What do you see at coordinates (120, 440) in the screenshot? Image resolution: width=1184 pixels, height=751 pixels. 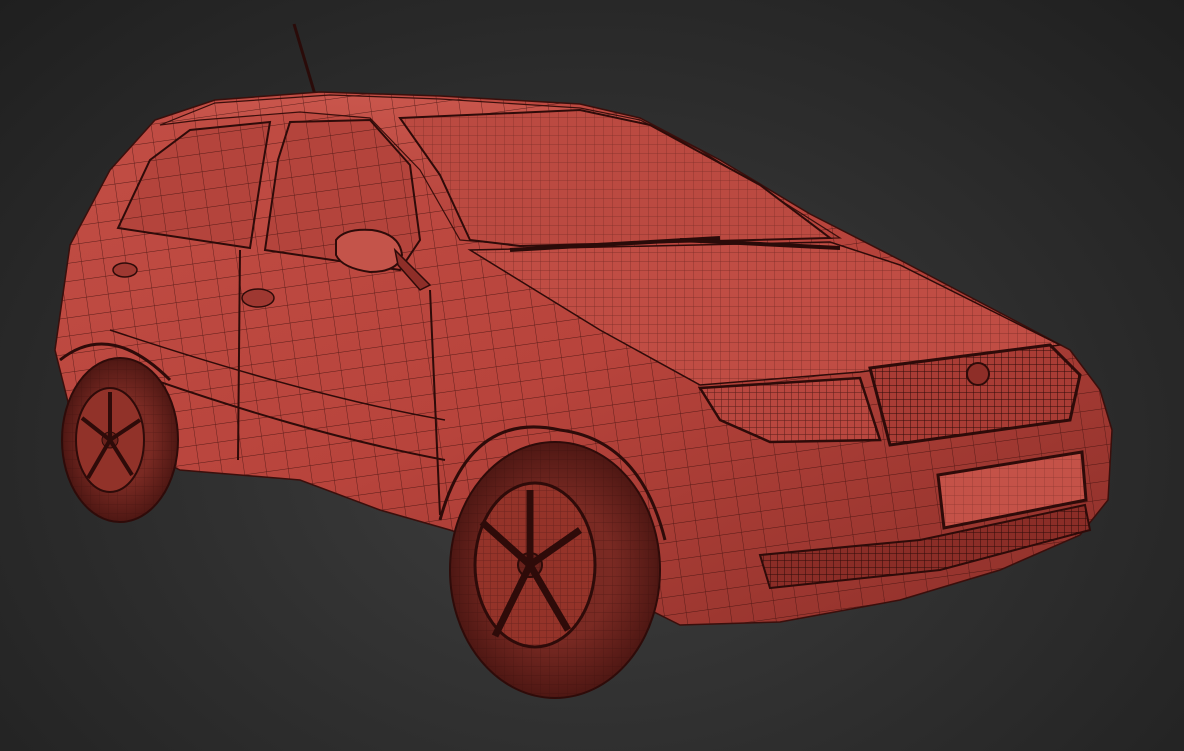 I see `rear-wheel` at bounding box center [120, 440].